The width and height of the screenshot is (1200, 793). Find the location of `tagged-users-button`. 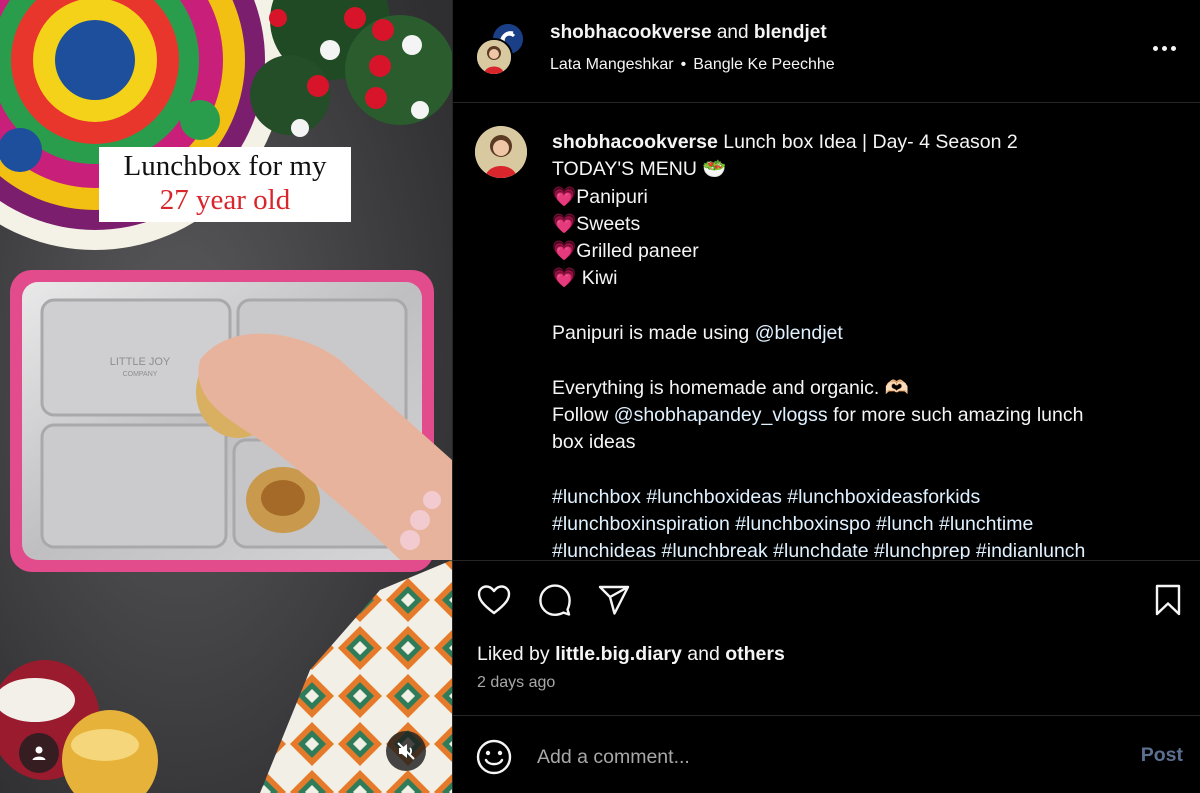

tagged-users-button is located at coordinates (39, 753).